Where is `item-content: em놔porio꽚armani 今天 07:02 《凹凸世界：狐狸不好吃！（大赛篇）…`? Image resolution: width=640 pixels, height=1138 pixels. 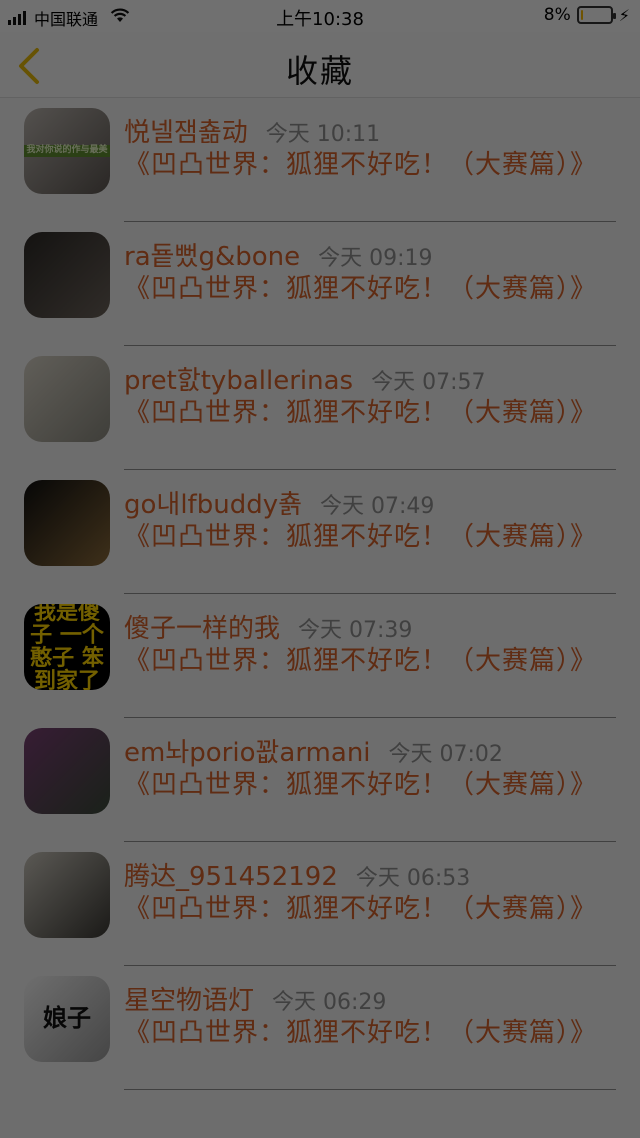
item-content: em놔porio꽚armani 今天 07:02 《凹凸世界：狐狸不好吃！（大赛篇）… is located at coordinates (370, 766).